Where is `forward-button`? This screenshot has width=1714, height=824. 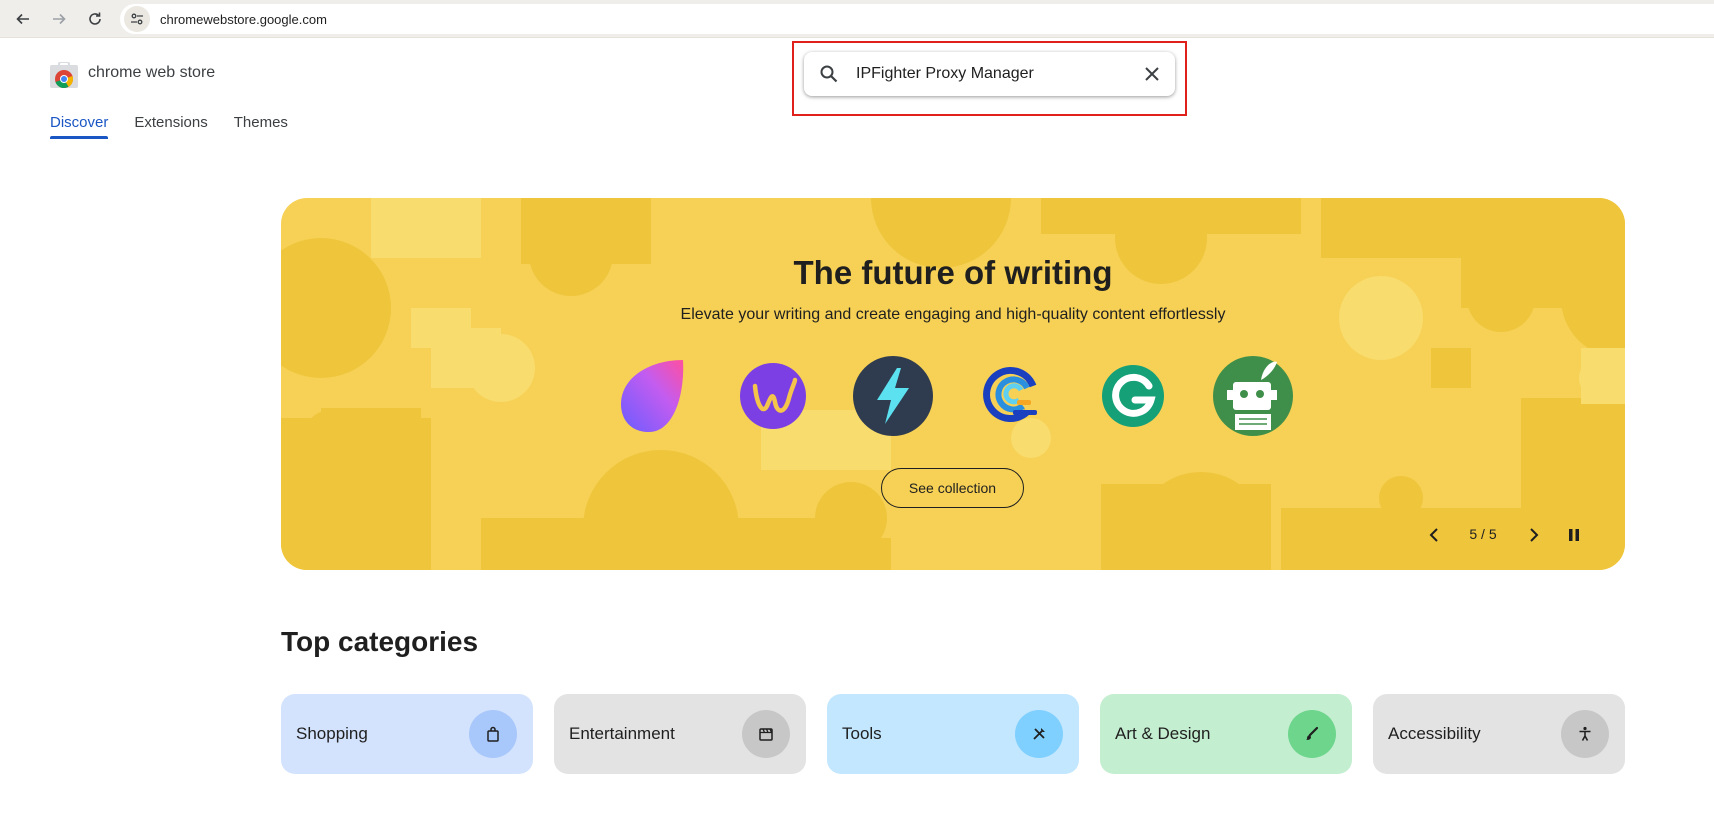
forward-button is located at coordinates (59, 19).